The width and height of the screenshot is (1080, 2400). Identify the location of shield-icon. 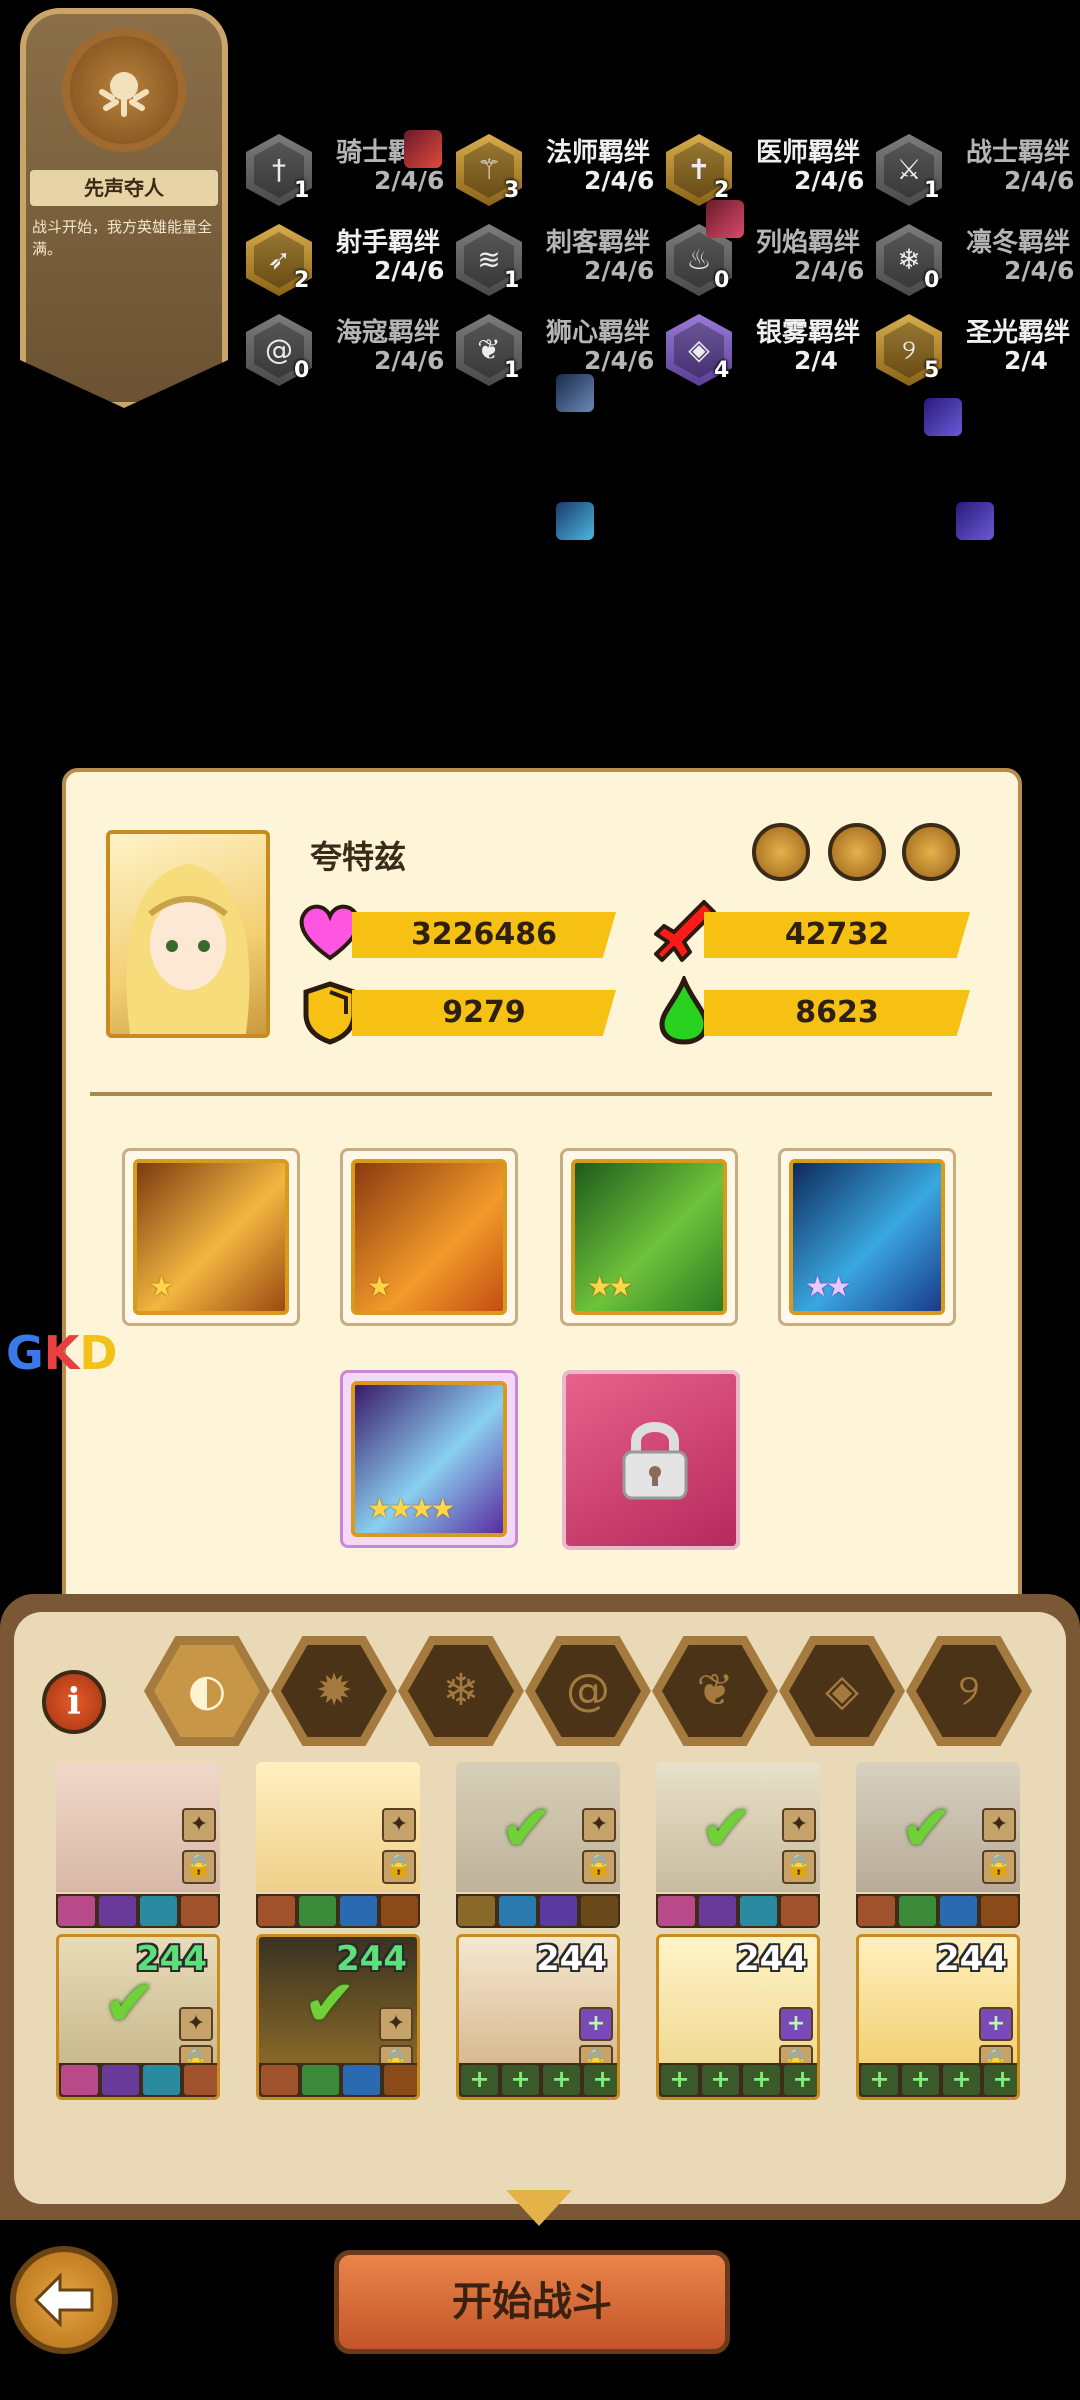
(330, 1015).